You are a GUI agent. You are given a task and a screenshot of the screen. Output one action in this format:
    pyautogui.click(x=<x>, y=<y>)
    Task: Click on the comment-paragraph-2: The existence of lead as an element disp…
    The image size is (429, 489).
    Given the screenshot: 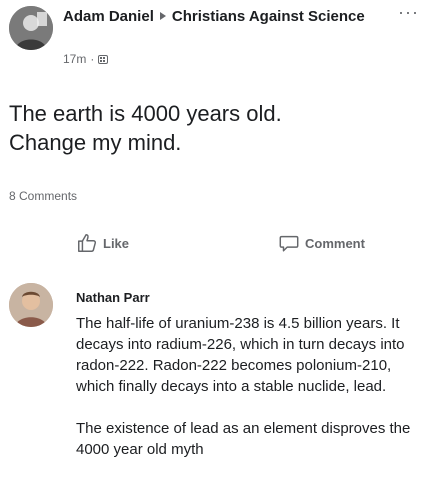 What is the action you would take?
    pyautogui.click(x=243, y=439)
    